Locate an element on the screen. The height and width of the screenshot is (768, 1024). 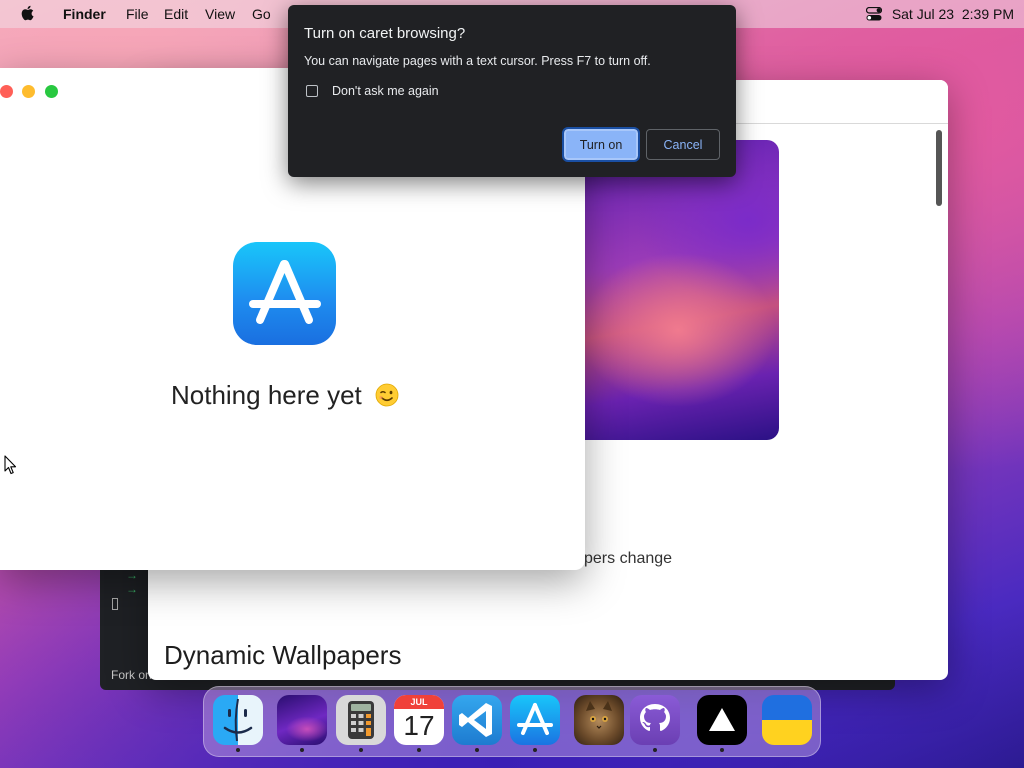
empty-state-message: Nothing here yet is located at coordinates (285, 395).